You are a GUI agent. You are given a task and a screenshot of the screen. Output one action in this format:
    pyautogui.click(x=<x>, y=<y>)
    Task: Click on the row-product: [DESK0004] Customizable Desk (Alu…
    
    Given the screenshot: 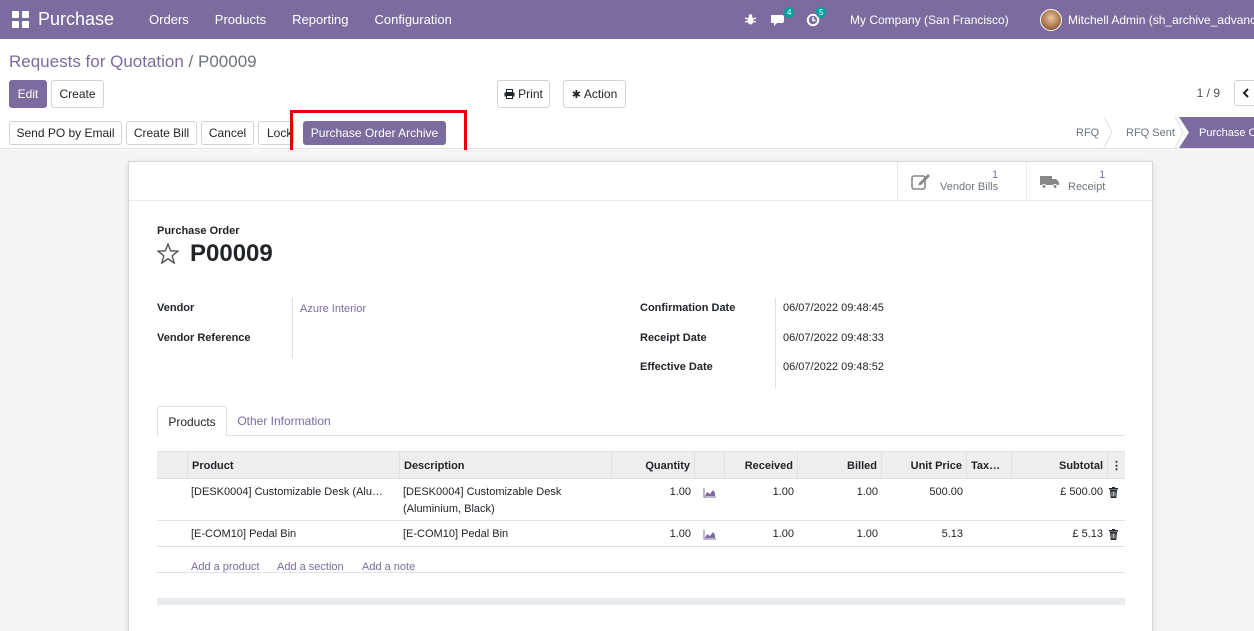 What is the action you would take?
    pyautogui.click(x=293, y=492)
    